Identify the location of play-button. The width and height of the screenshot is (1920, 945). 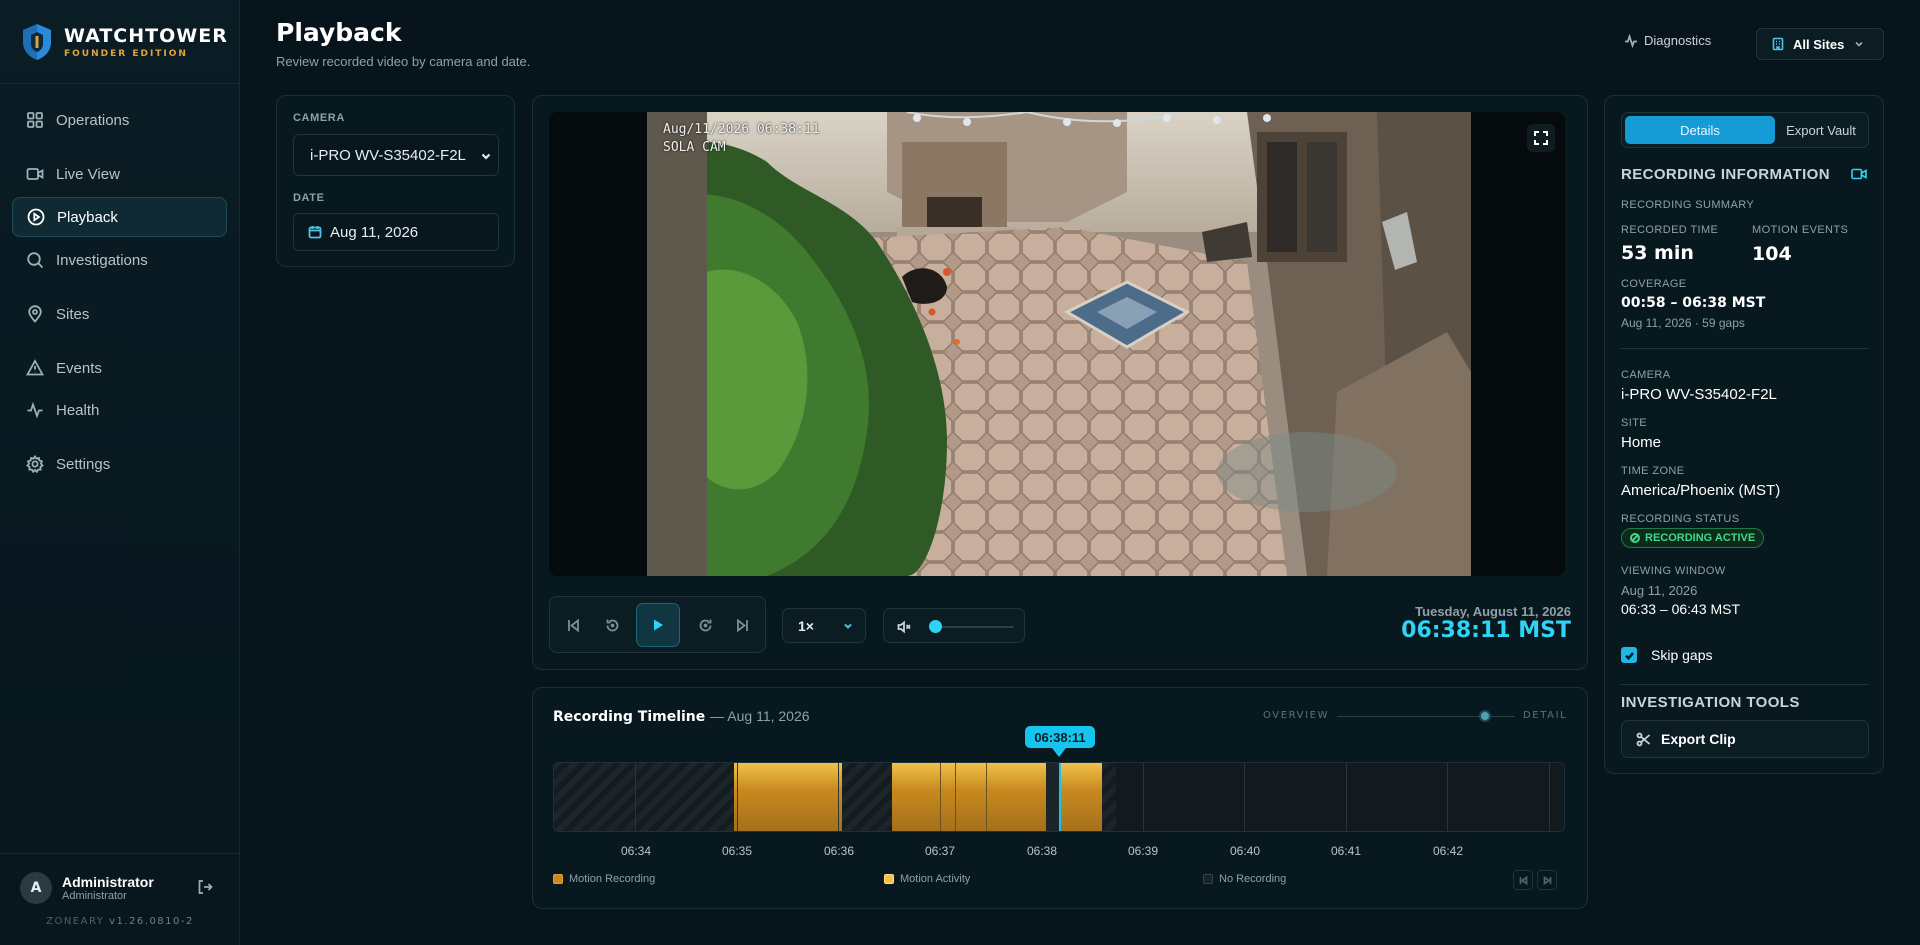
(658, 625).